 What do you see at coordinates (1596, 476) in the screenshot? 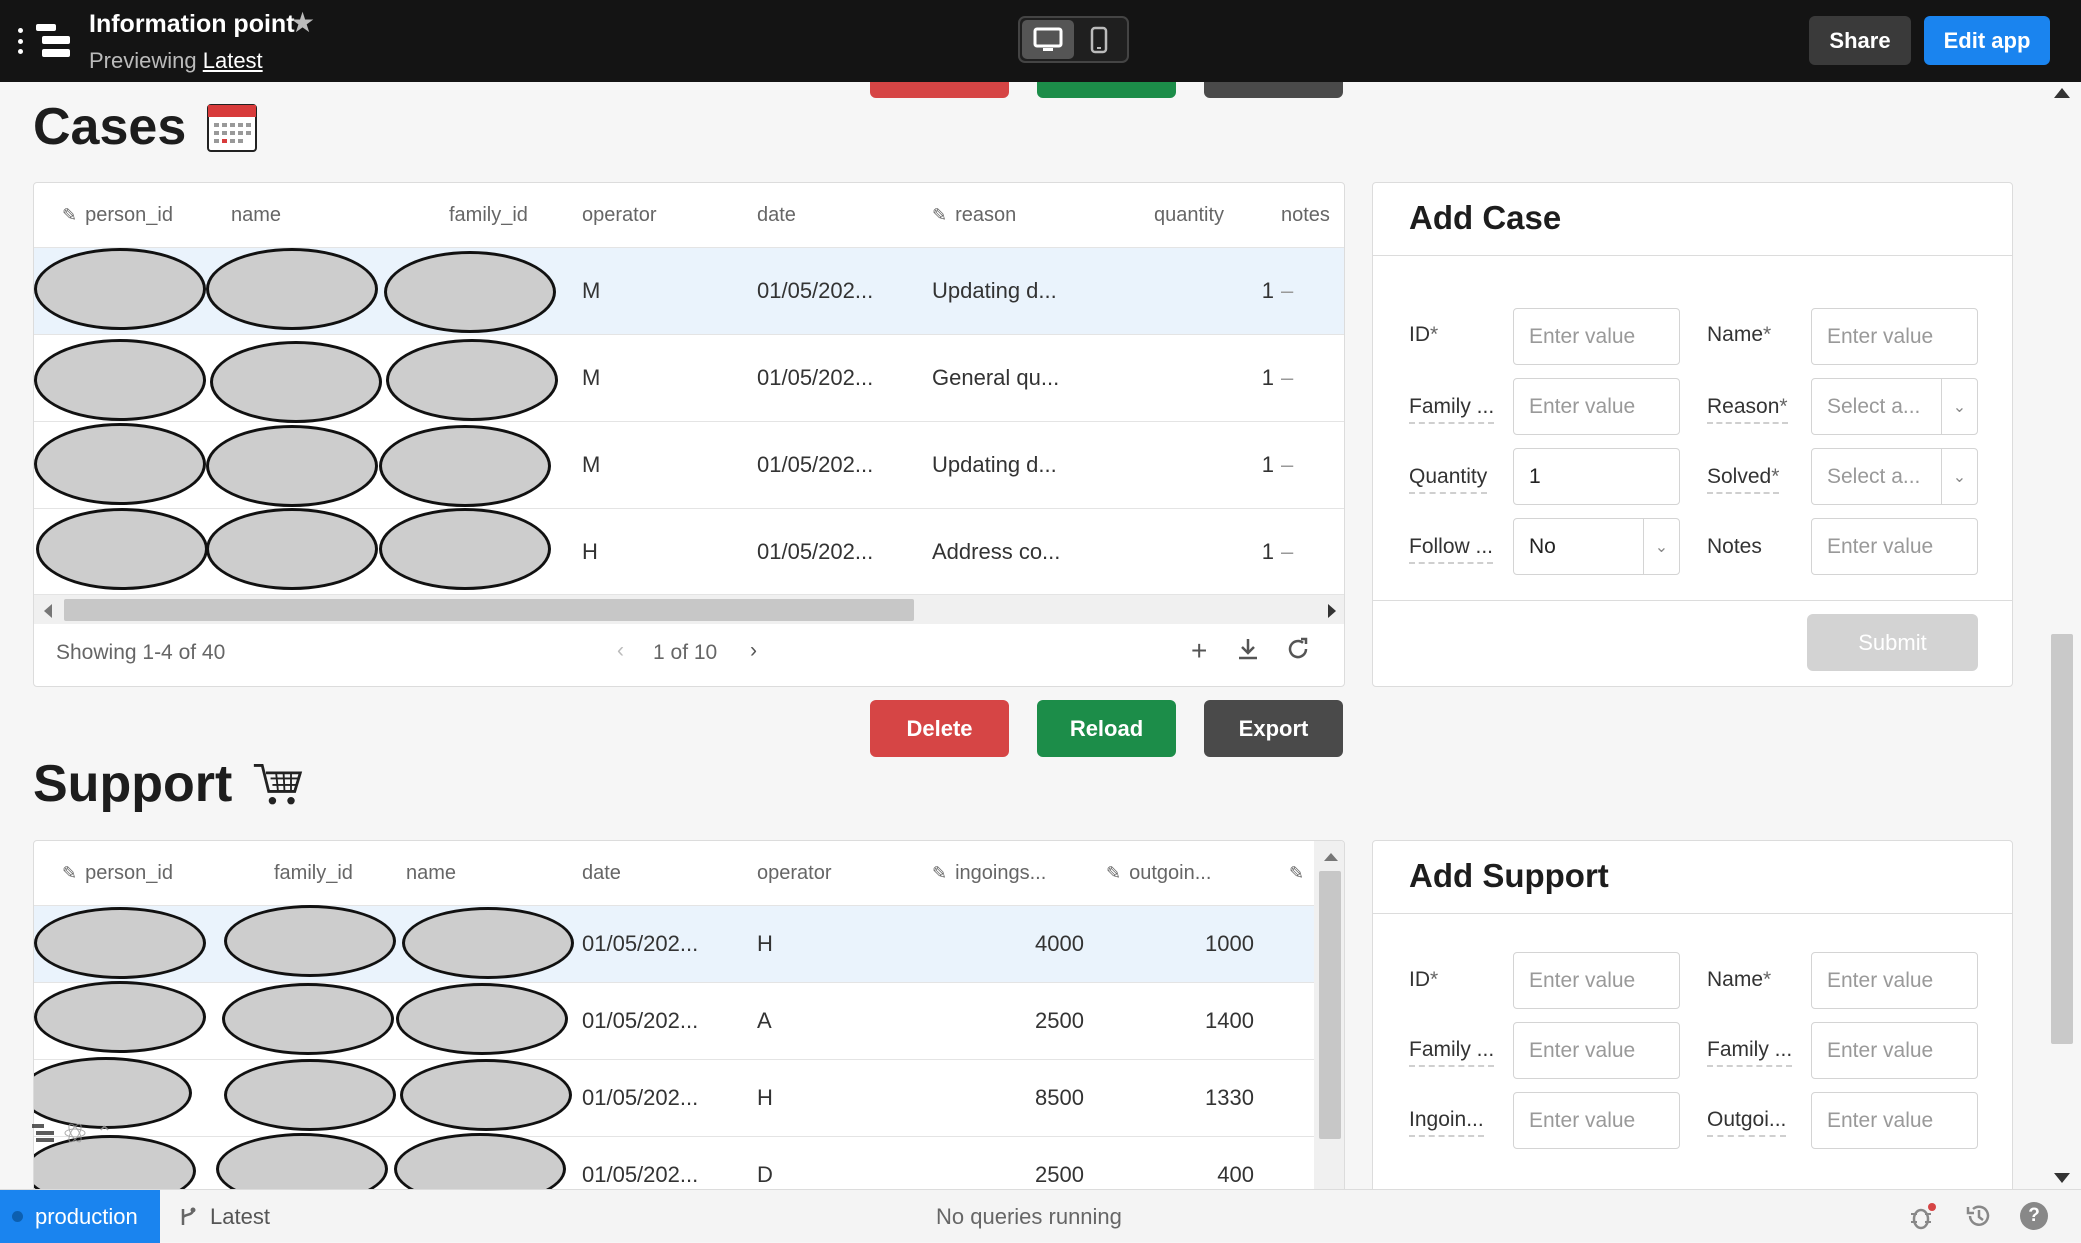
I see `quantity-input: 1` at bounding box center [1596, 476].